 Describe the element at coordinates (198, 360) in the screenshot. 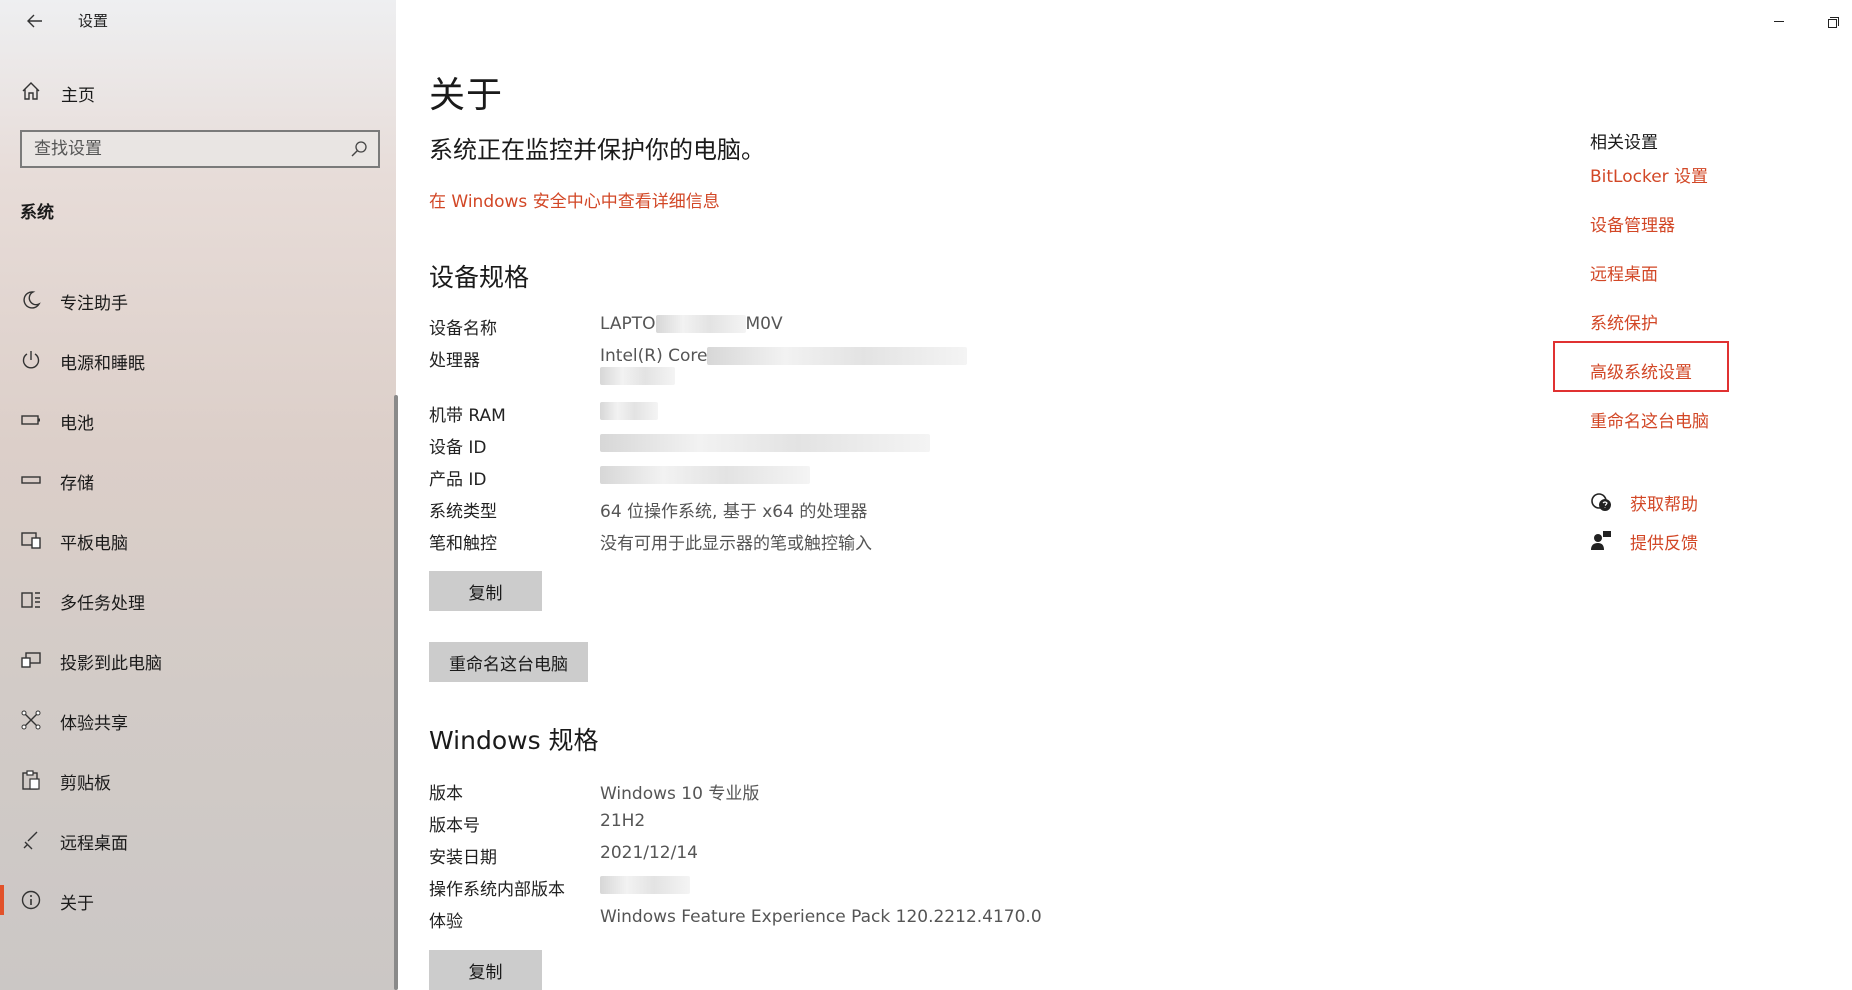

I see `sidebar-item-power-sleep: 电源和睡眠` at that location.